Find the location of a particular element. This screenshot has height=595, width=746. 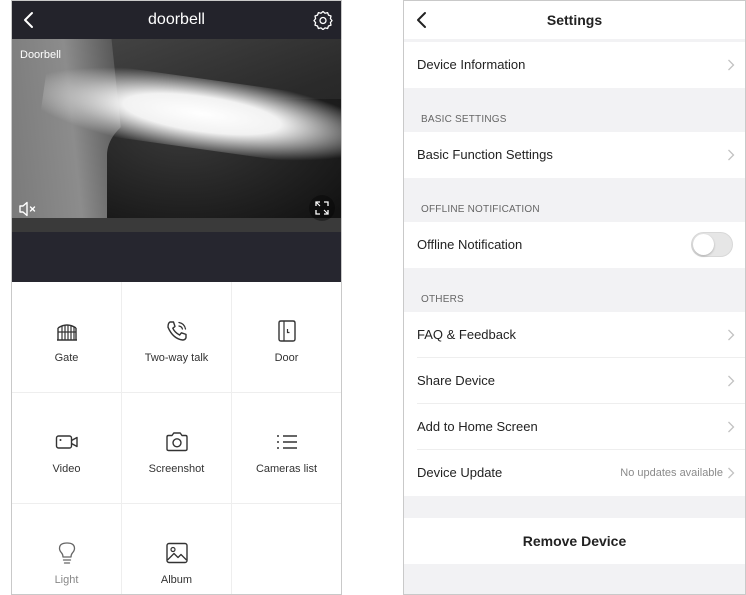

expand-icon is located at coordinates (322, 208).